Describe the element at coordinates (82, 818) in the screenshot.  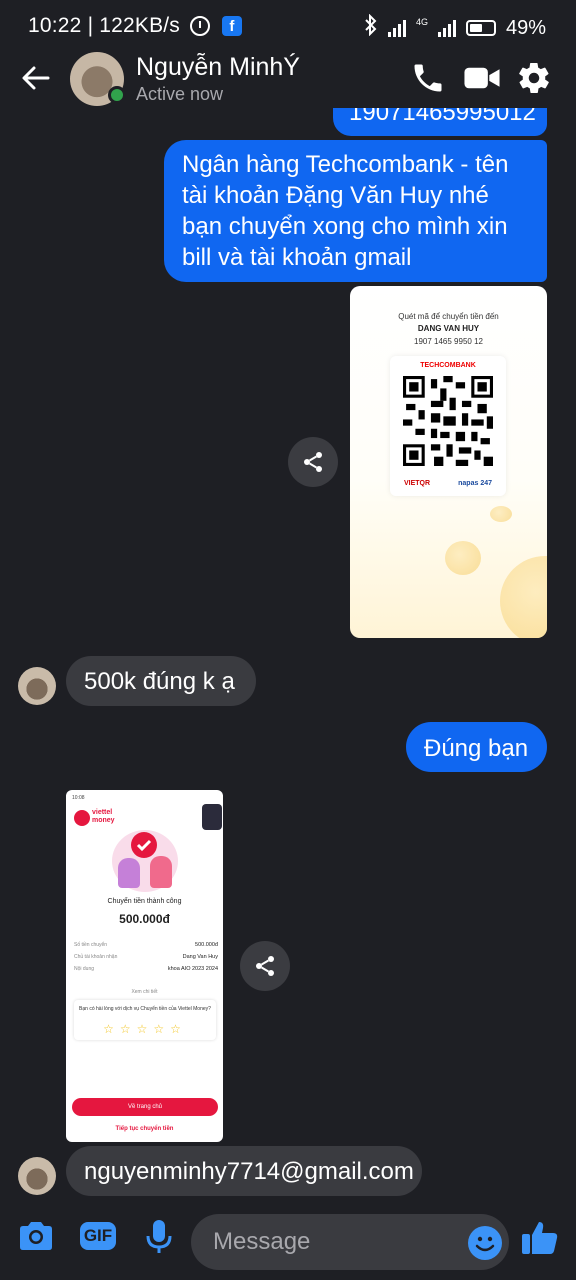
I see `viettel-money-logo-icon` at that location.